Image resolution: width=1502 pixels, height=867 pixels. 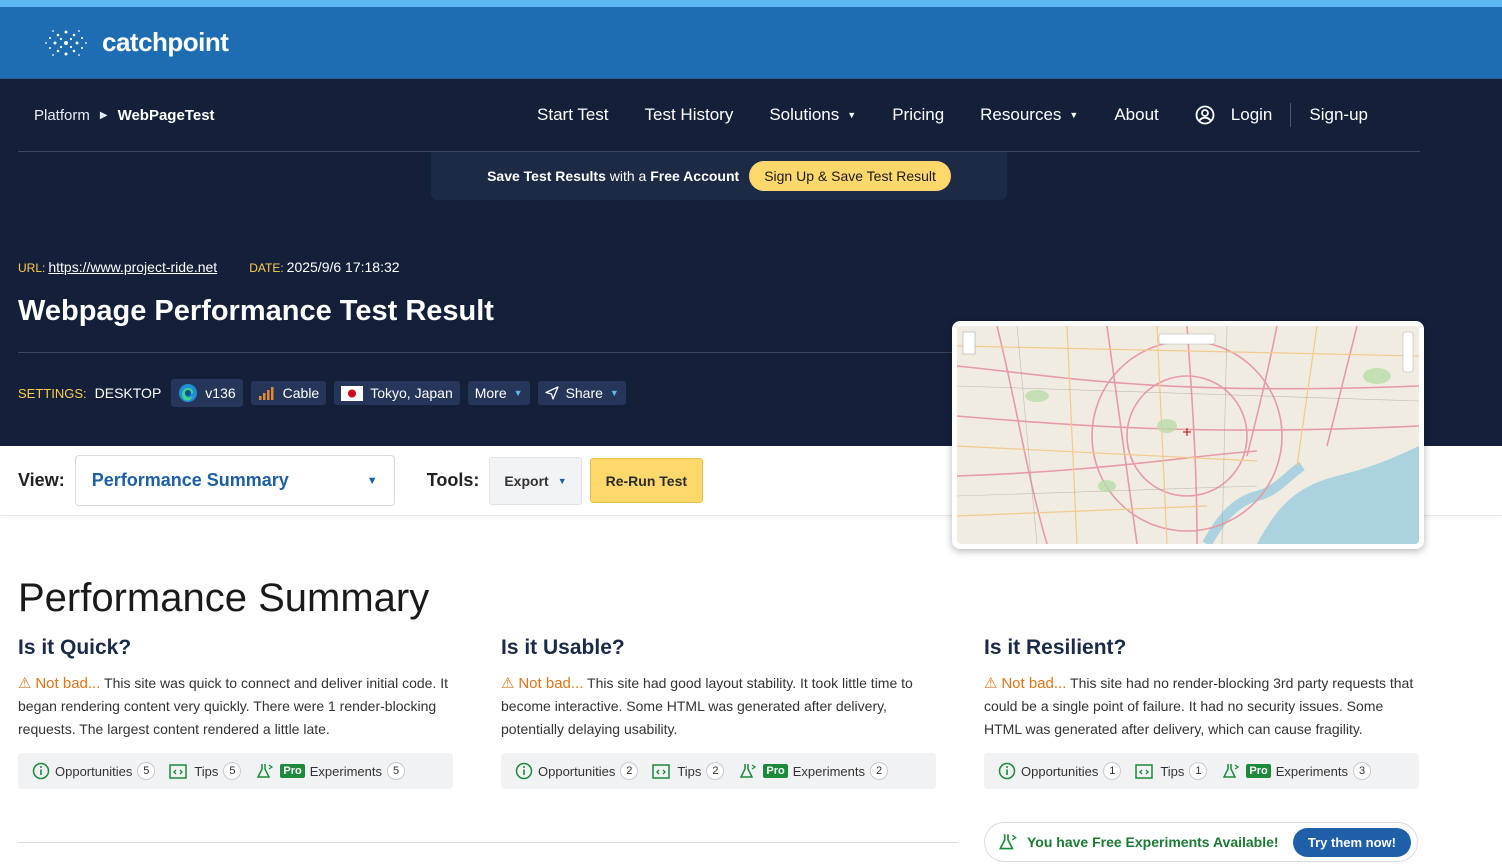 What do you see at coordinates (66, 42) in the screenshot?
I see `catchpoint-logo-icon` at bounding box center [66, 42].